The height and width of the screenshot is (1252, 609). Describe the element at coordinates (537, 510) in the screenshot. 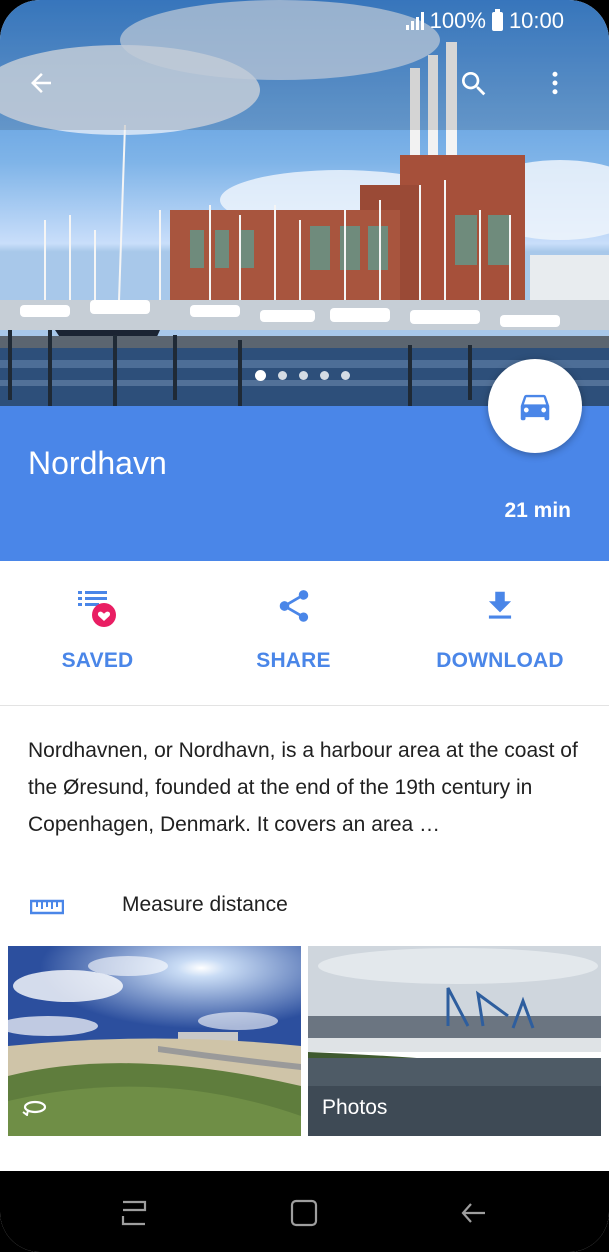

I see `travel-time: 21 min` at that location.